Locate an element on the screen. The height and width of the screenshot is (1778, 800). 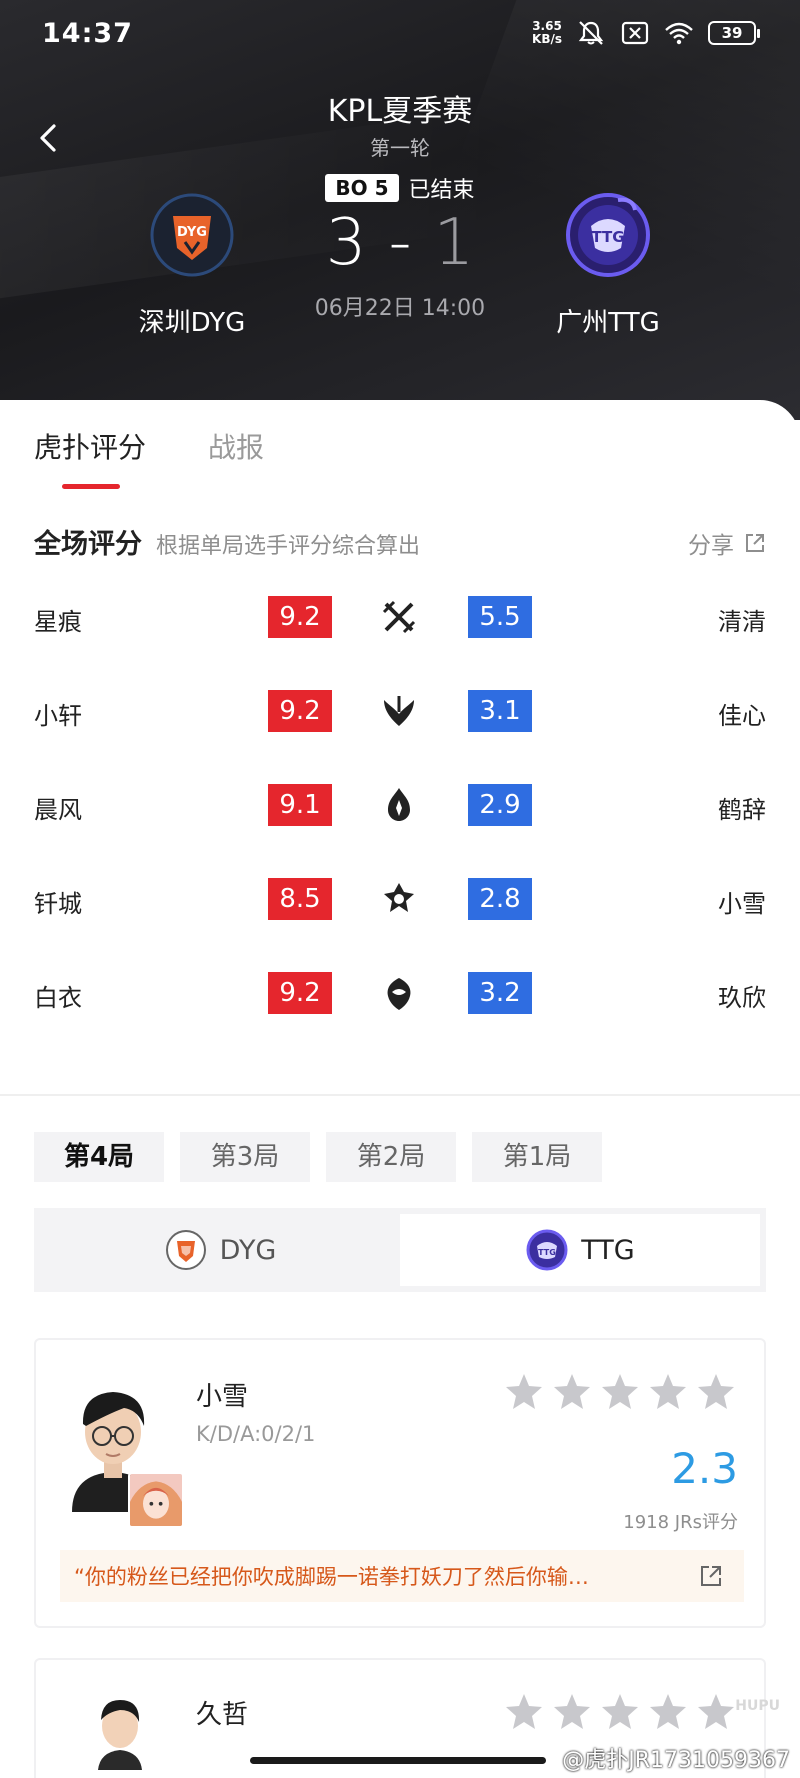
external-link-icon is located at coordinates (711, 1576).